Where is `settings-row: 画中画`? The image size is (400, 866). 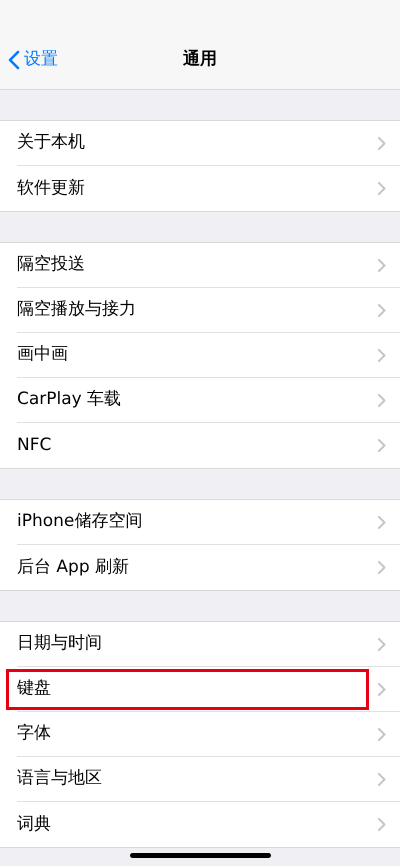
settings-row: 画中画 is located at coordinates (208, 355).